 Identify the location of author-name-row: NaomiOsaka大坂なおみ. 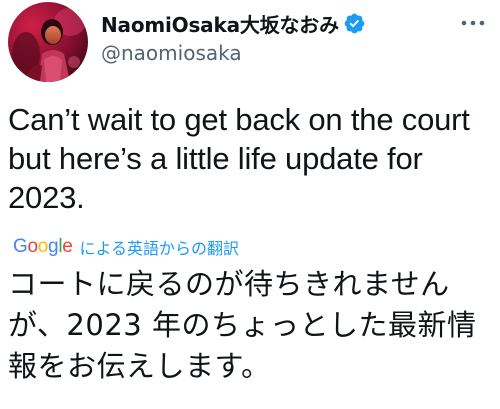
(233, 23).